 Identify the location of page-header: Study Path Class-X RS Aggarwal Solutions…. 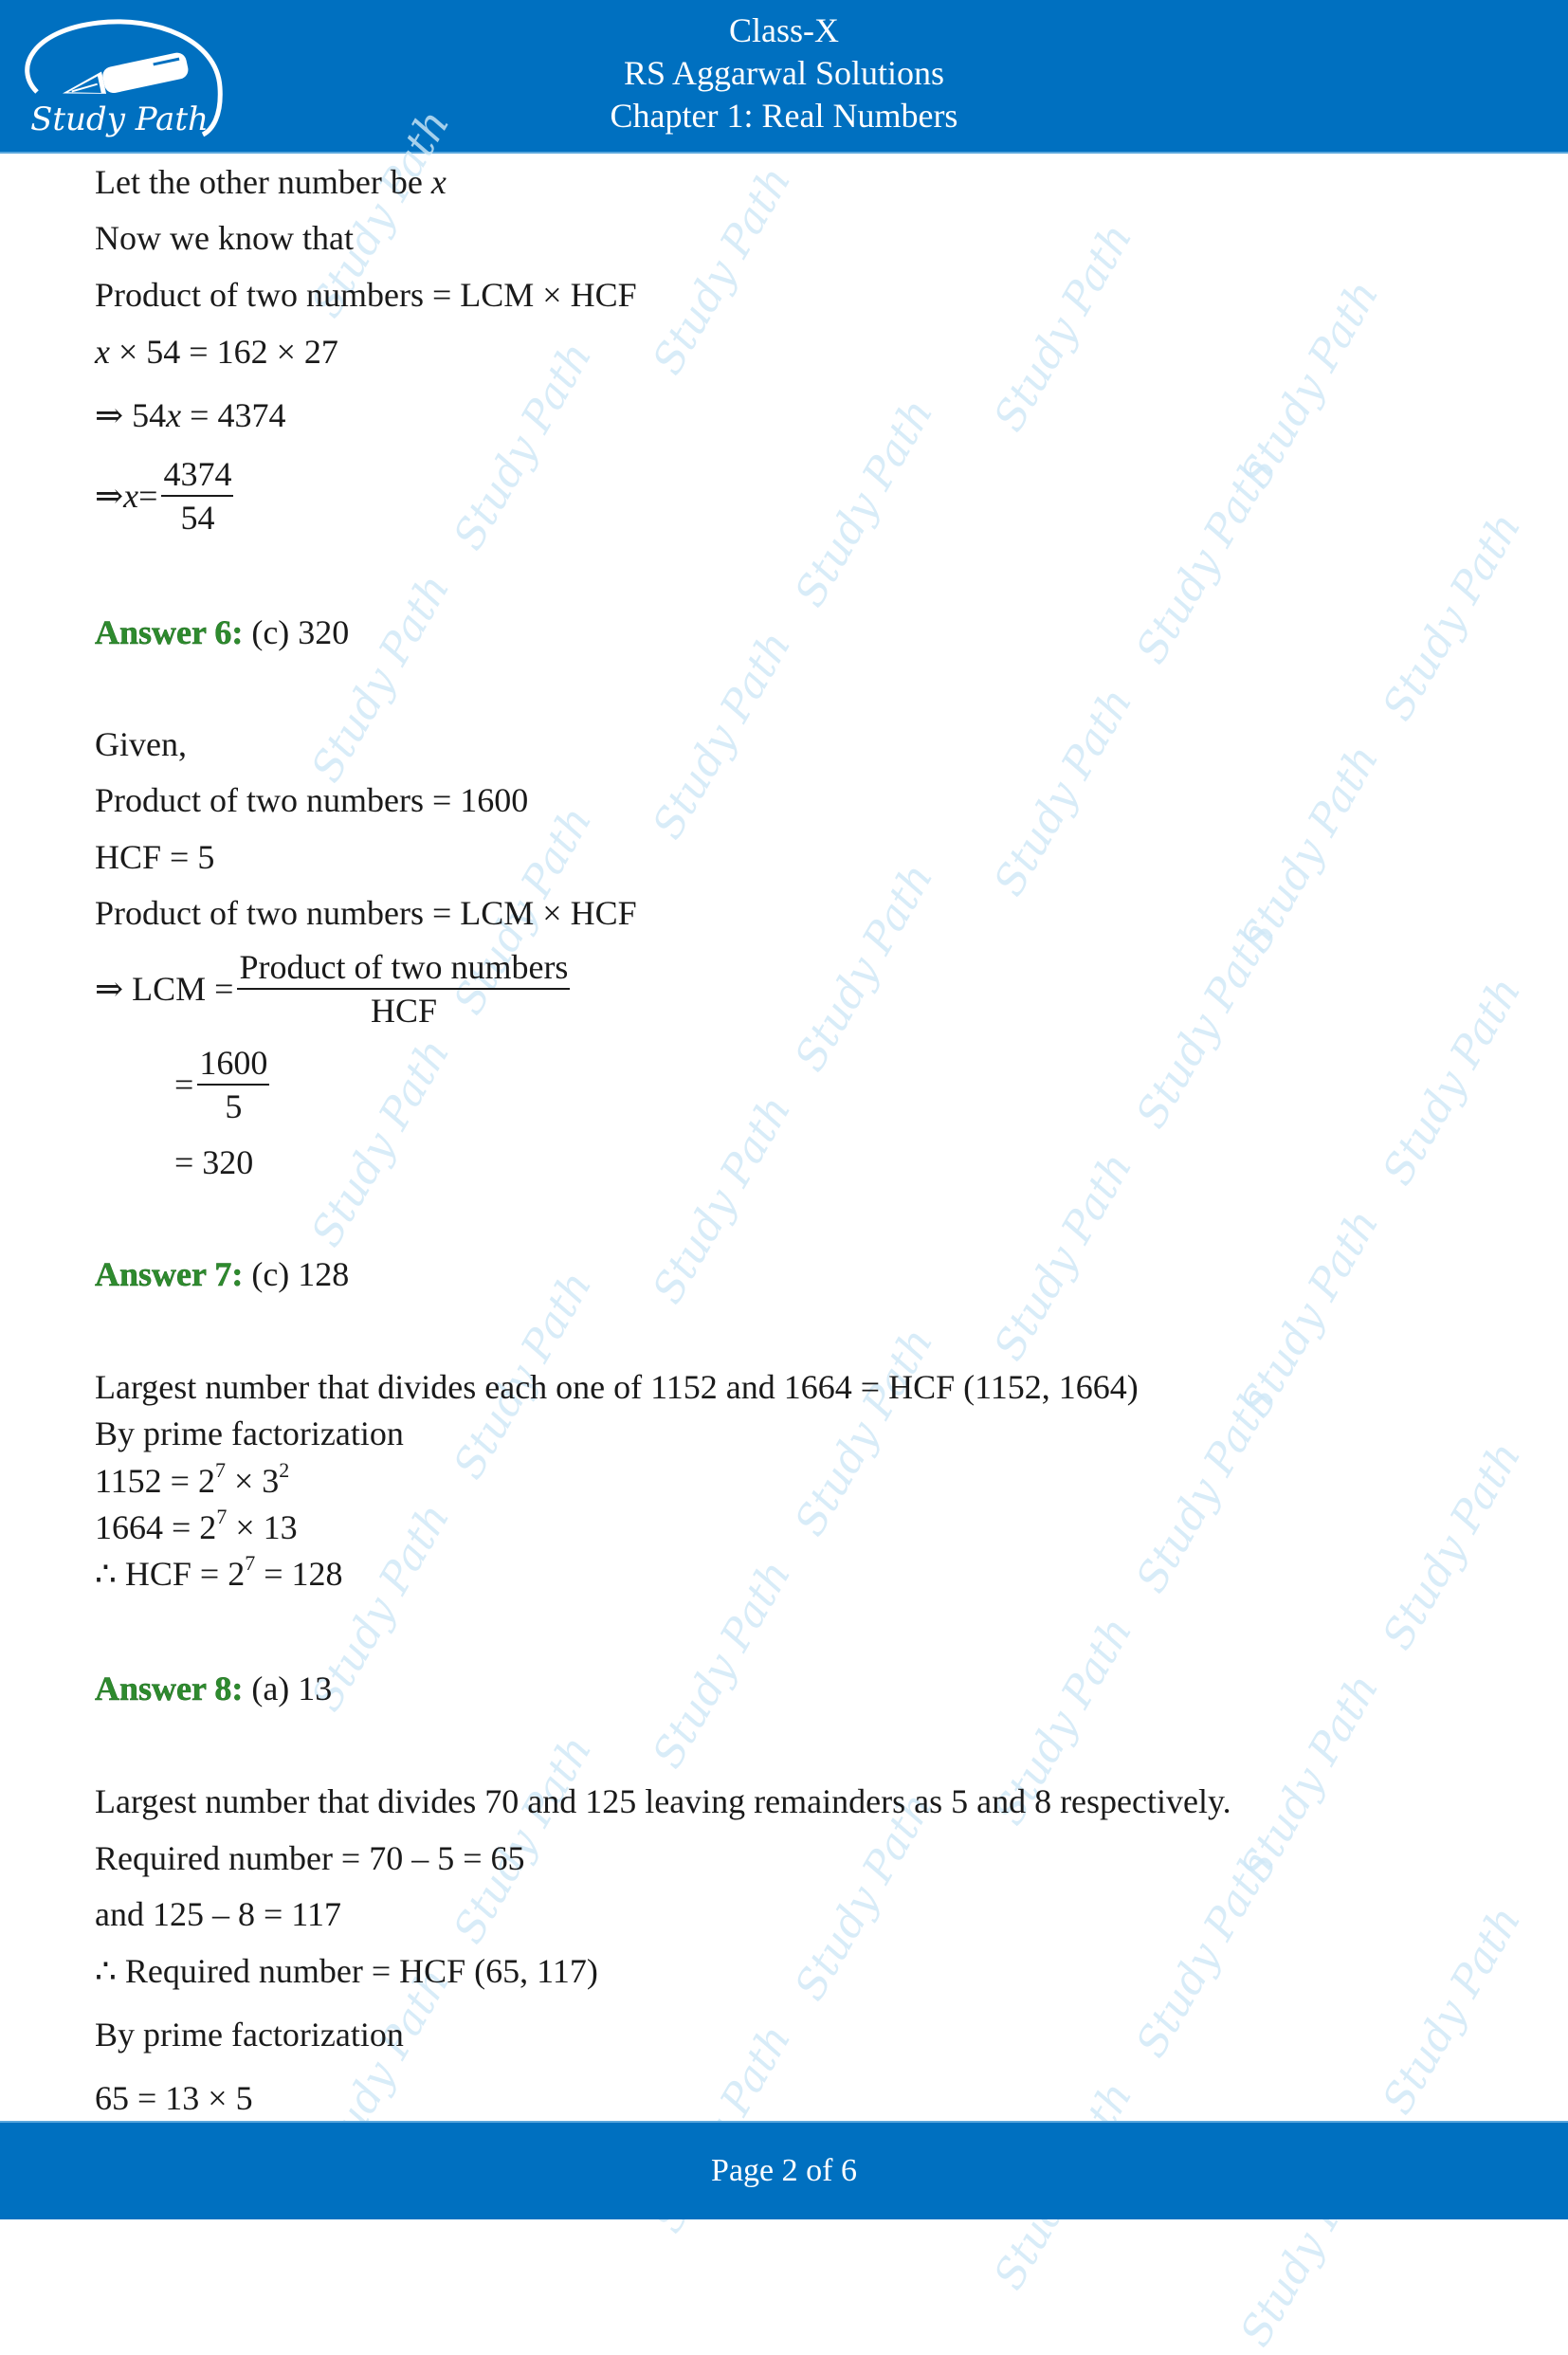
(784, 77).